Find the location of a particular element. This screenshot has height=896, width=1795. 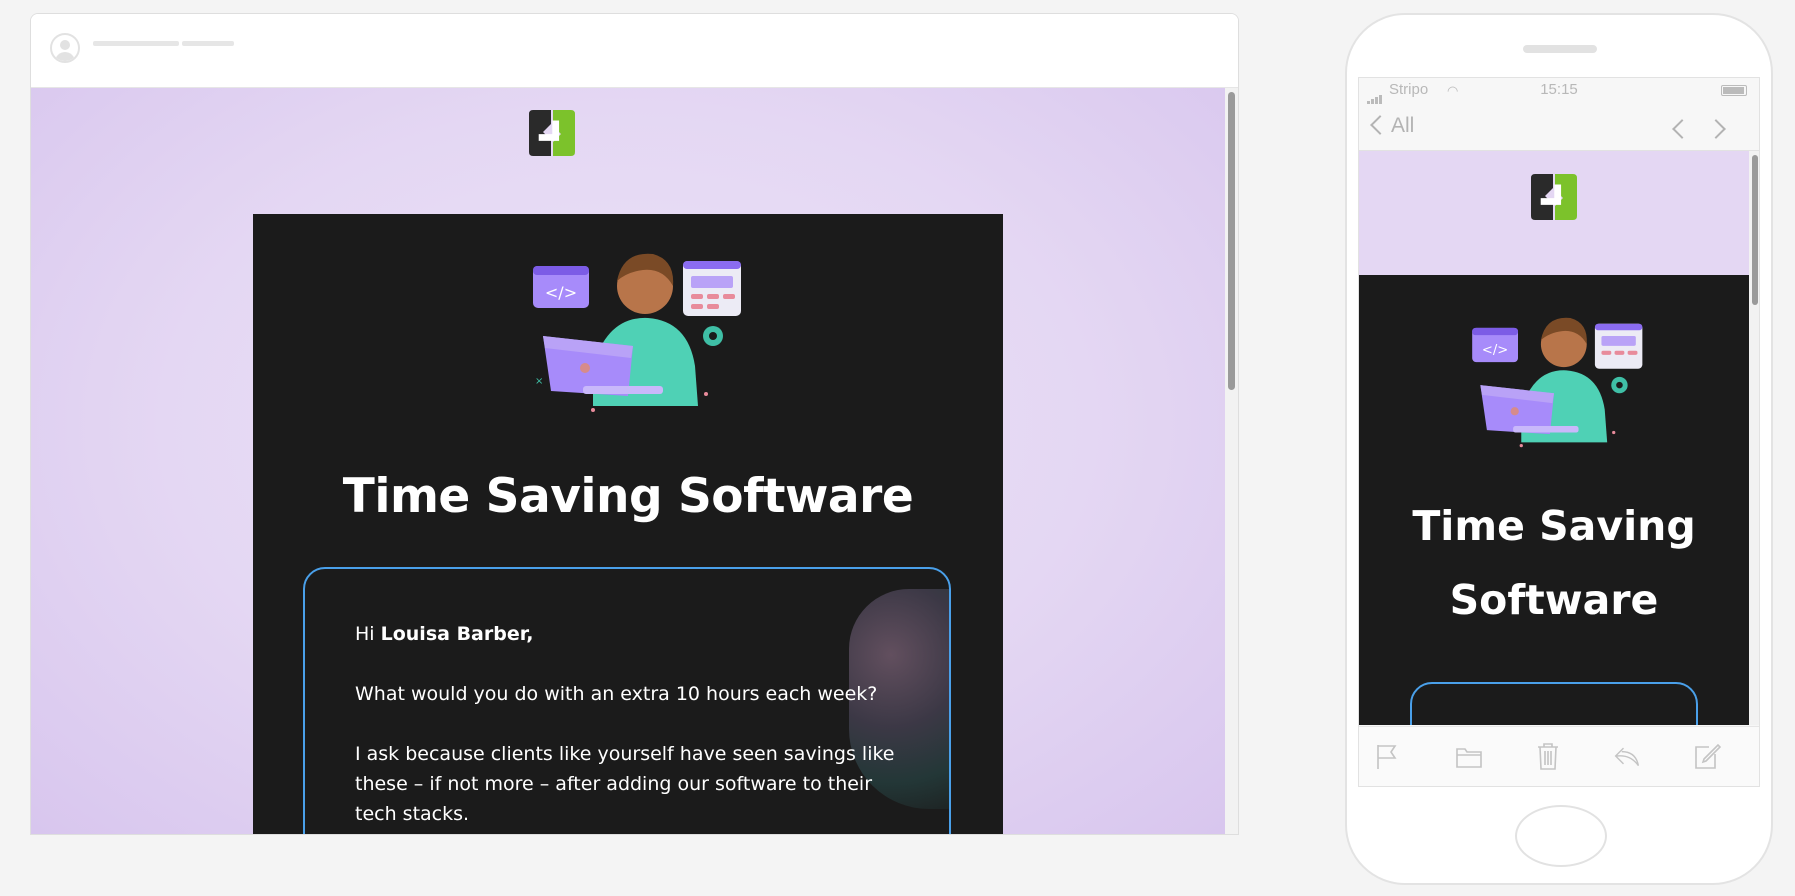

mobile-email-canvas: </> Time Saving Software is located at coordinates (1554, 438).